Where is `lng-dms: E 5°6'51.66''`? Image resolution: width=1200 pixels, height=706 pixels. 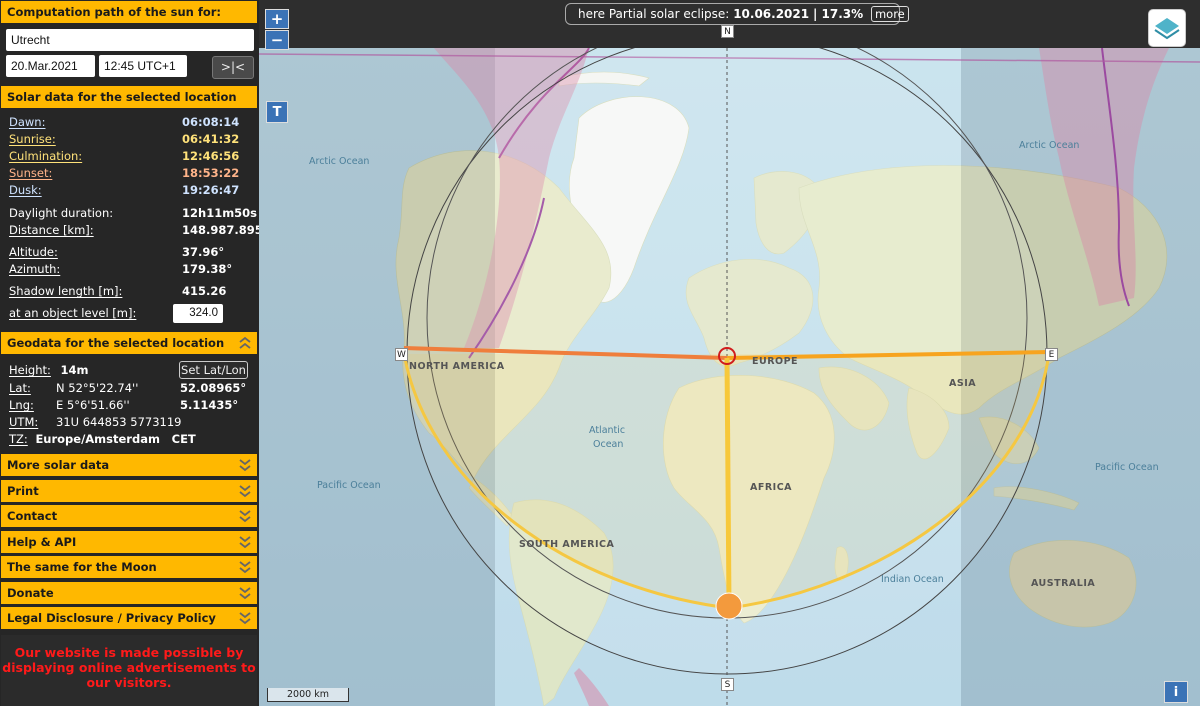 lng-dms: E 5°6'51.66'' is located at coordinates (93, 405).